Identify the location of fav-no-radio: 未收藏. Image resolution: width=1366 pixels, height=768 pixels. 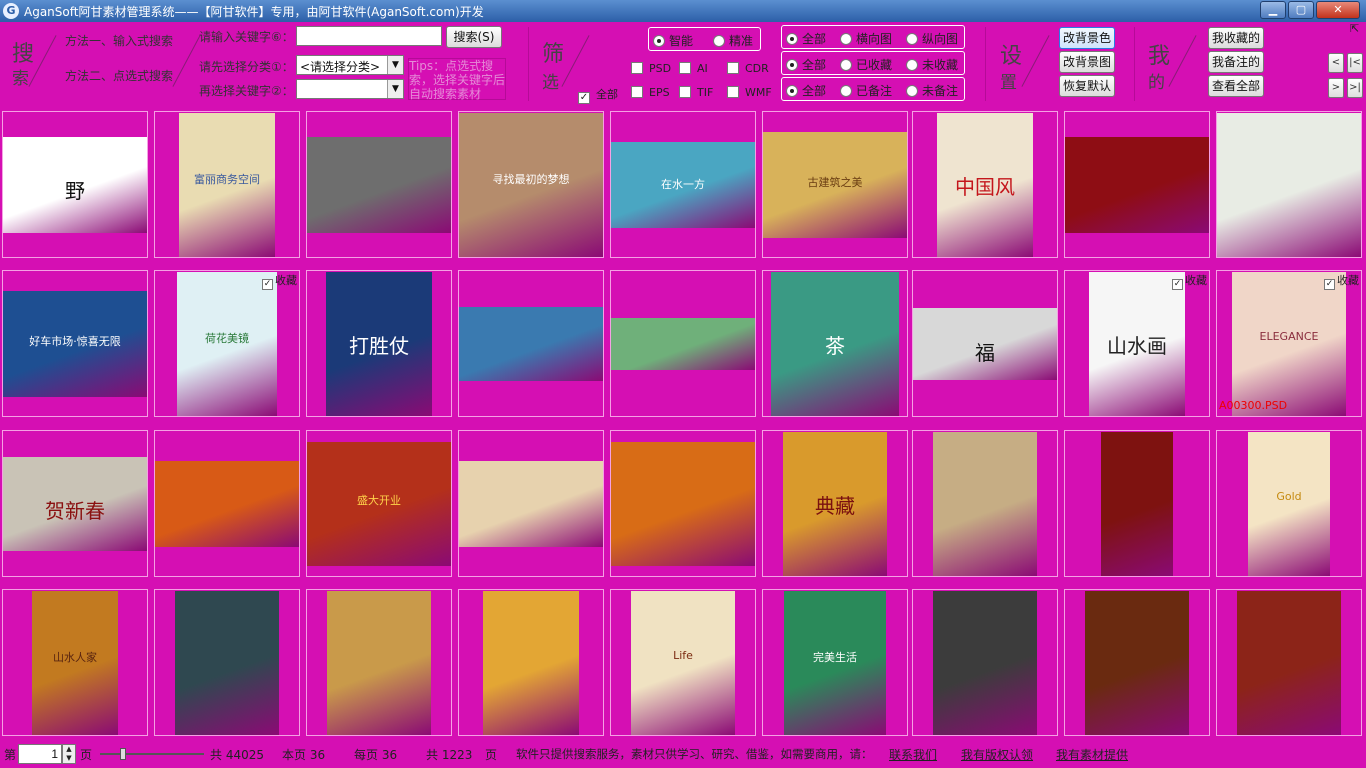
(932, 64).